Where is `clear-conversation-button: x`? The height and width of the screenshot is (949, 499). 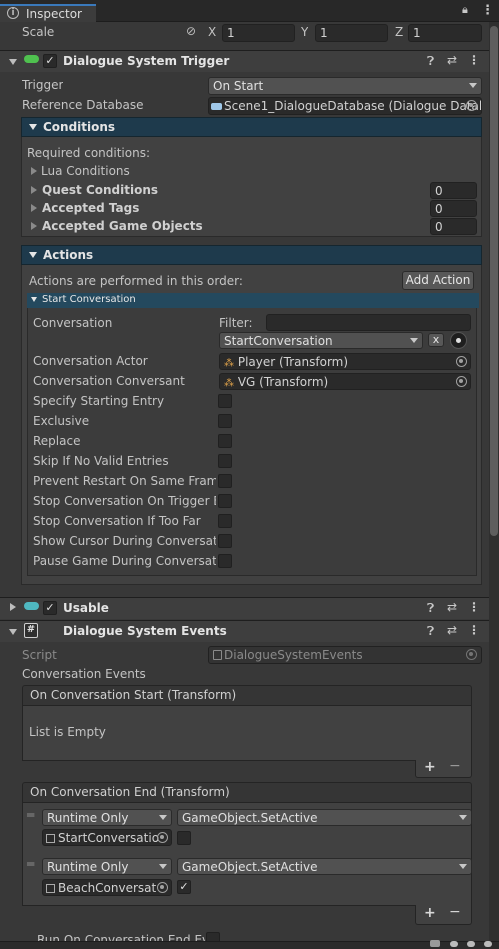 clear-conversation-button: x is located at coordinates (436, 340).